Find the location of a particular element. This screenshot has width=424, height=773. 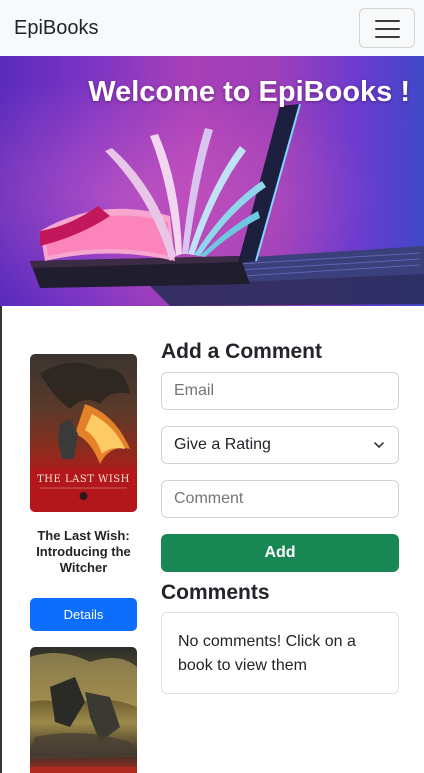

navbar: EpiBooks is located at coordinates (212, 28).